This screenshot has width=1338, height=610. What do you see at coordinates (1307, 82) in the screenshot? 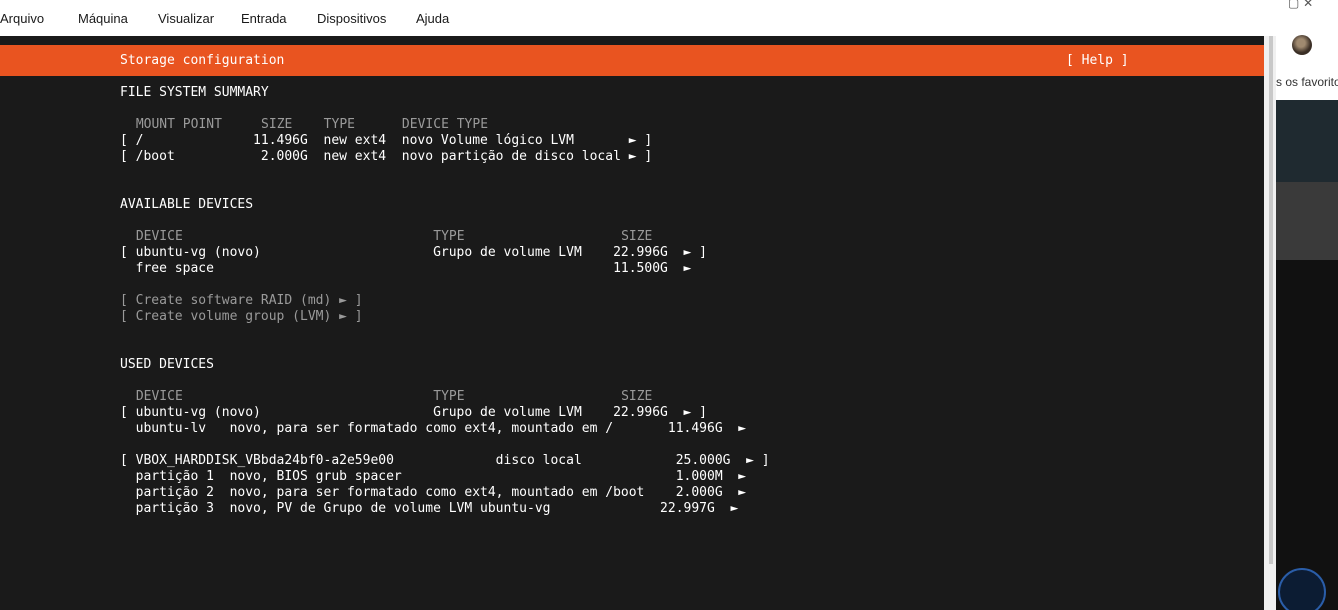
I see `bookmarks-bar-text: s os favorito` at bounding box center [1307, 82].